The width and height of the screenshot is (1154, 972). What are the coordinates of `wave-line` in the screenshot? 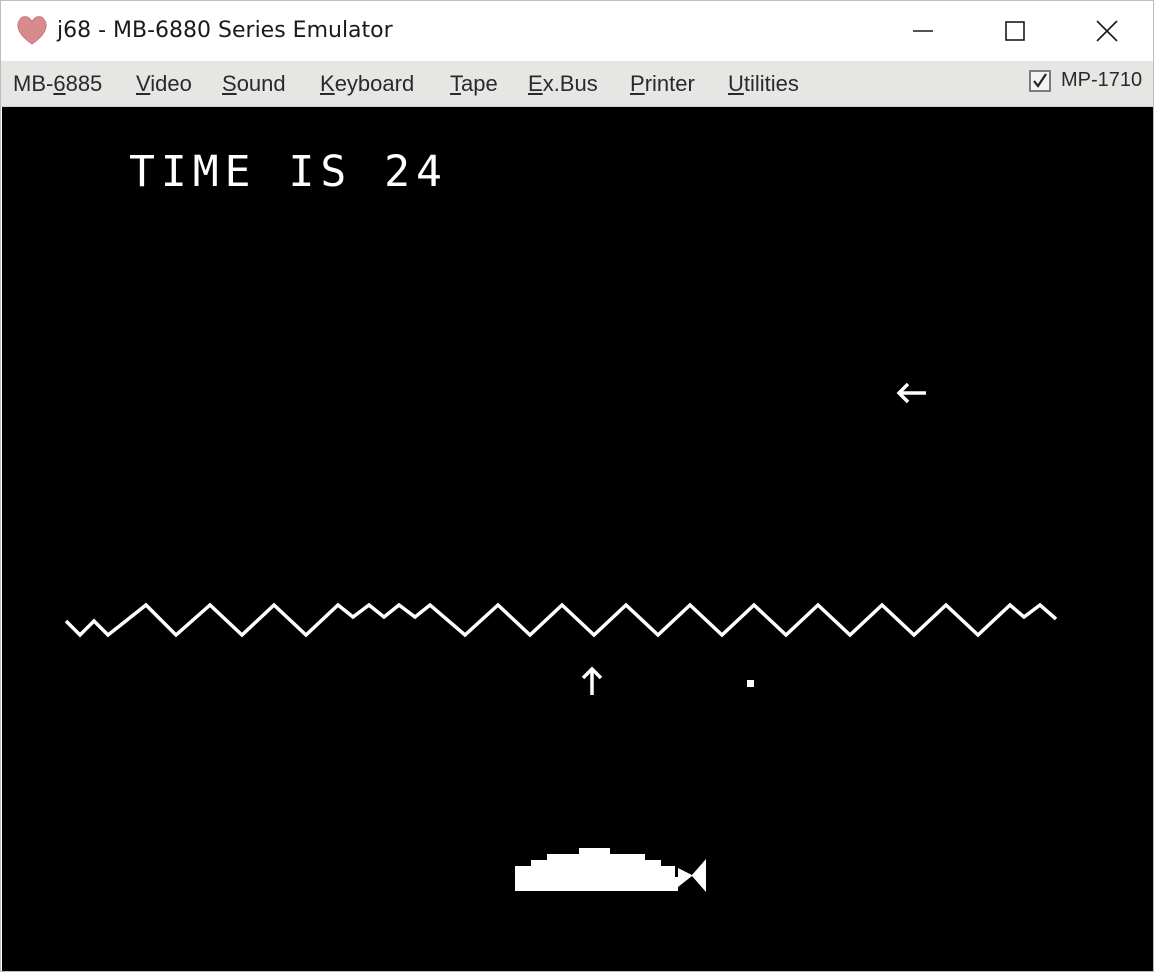 It's located at (561, 620).